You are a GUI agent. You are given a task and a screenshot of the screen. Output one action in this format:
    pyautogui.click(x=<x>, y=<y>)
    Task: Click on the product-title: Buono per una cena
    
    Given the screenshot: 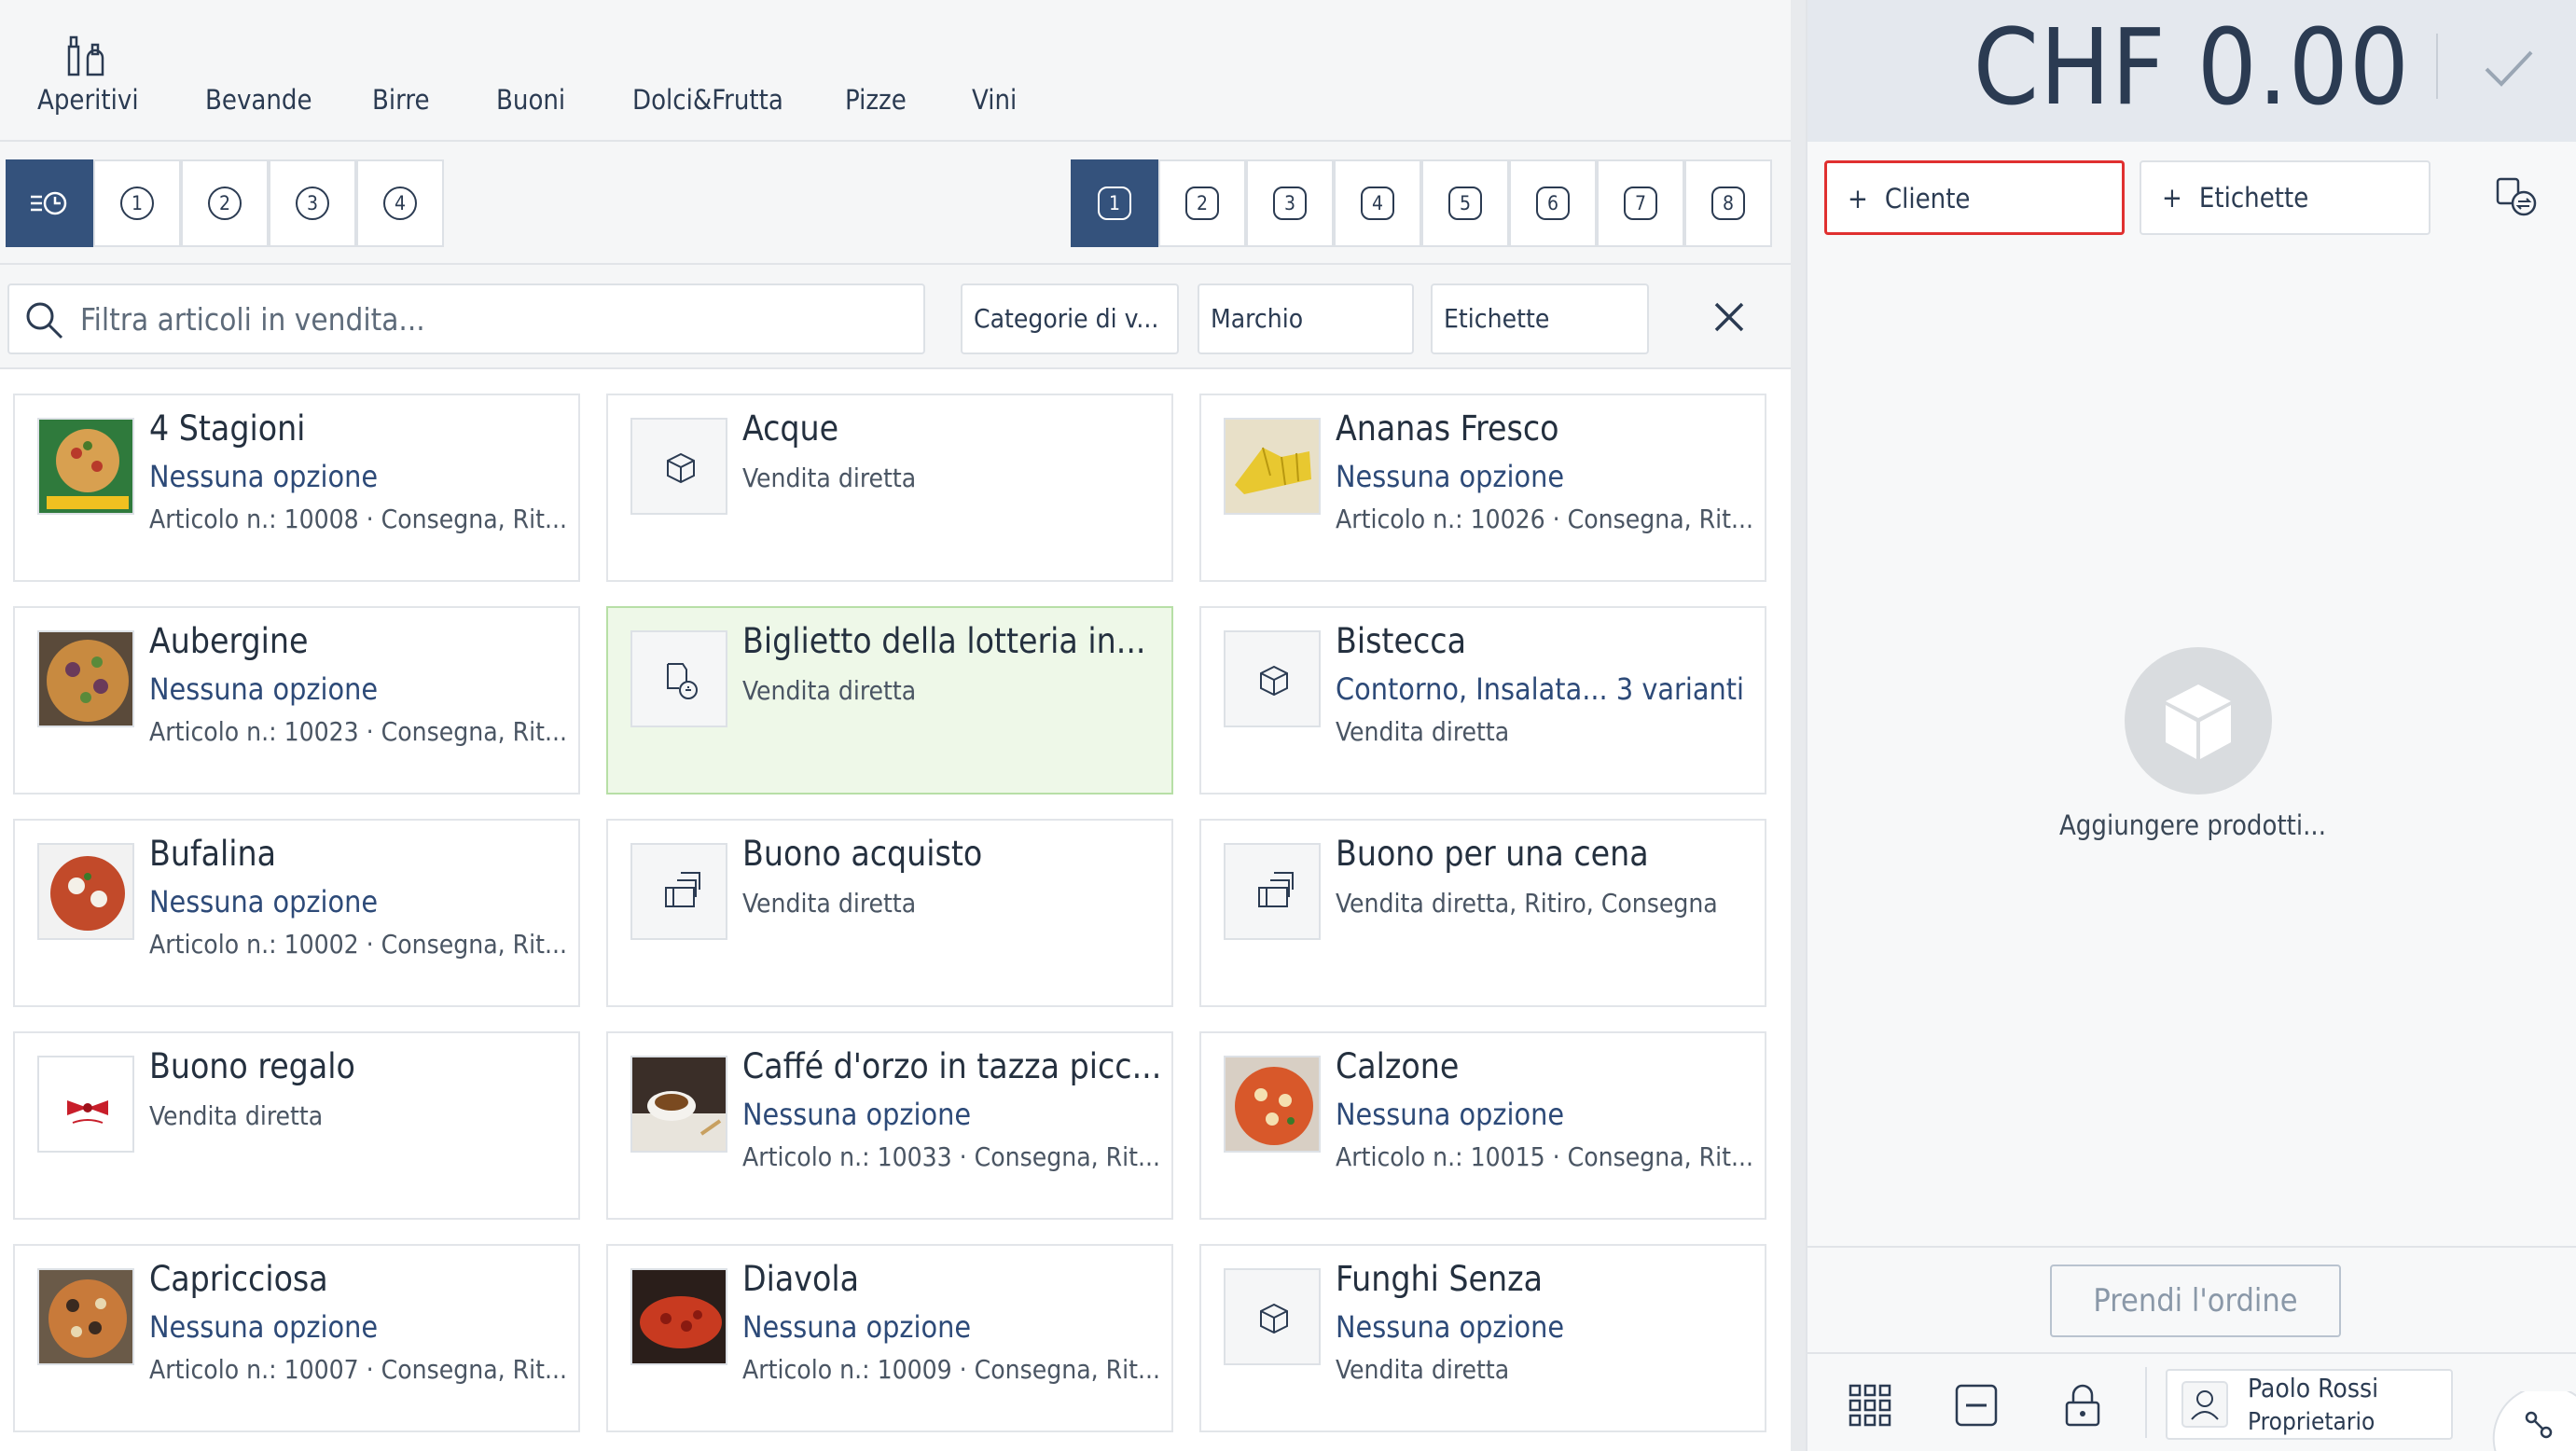 What is the action you would take?
    pyautogui.click(x=1492, y=854)
    